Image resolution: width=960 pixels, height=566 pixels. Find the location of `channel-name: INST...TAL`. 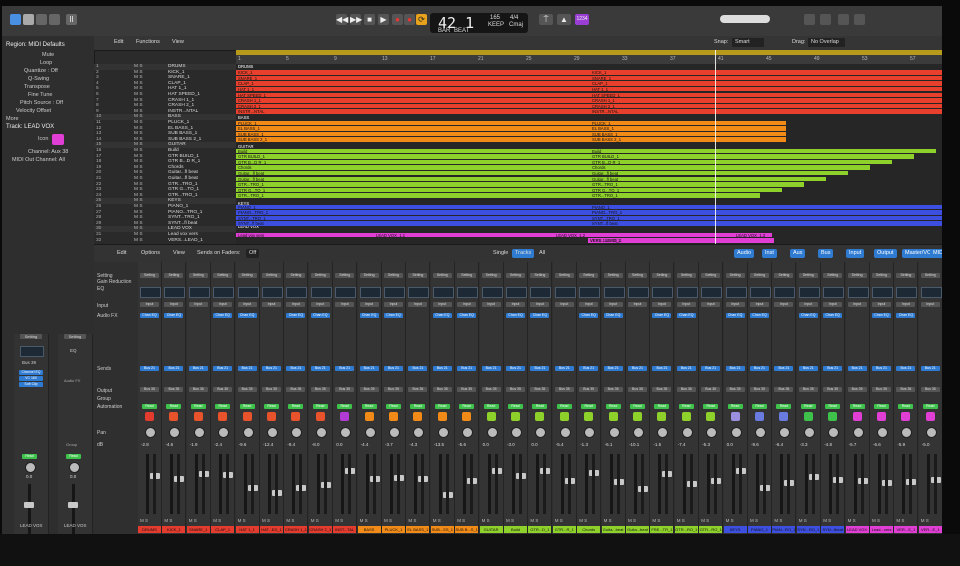

channel-name: INST...TAL is located at coordinates (345, 529).